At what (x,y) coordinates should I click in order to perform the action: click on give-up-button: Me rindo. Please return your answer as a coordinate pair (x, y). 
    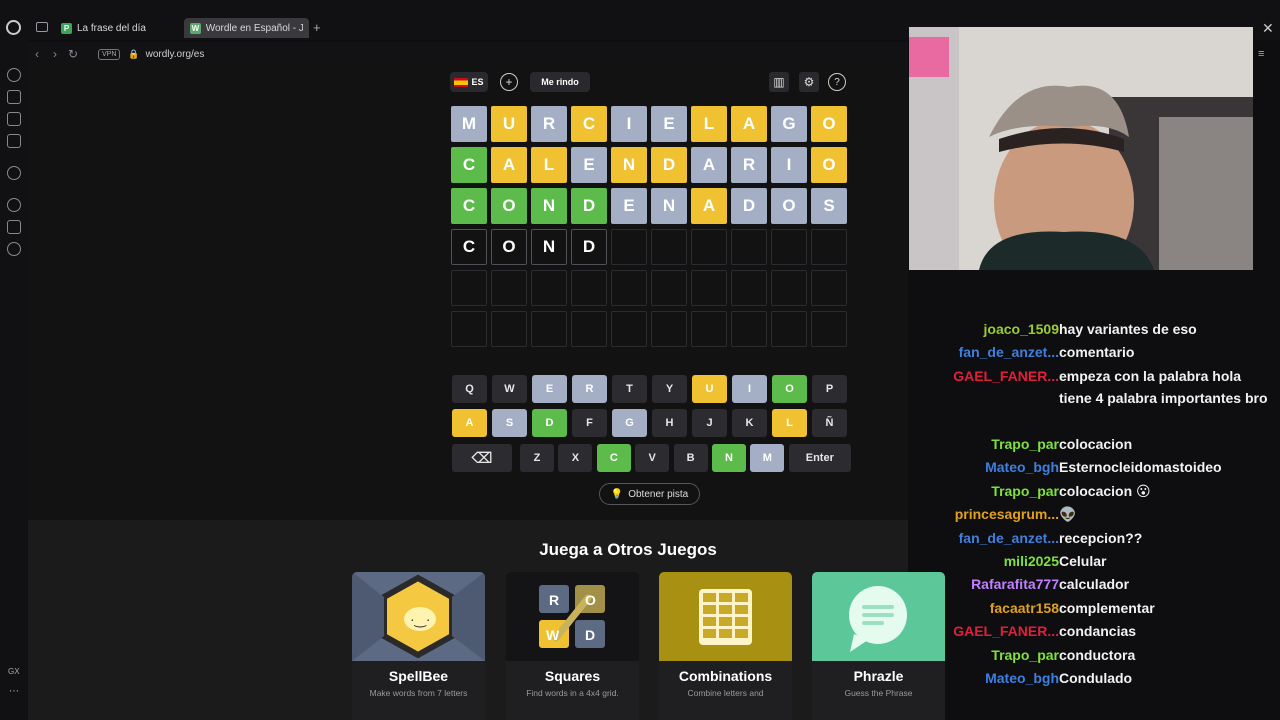
    Looking at the image, I should click on (560, 82).